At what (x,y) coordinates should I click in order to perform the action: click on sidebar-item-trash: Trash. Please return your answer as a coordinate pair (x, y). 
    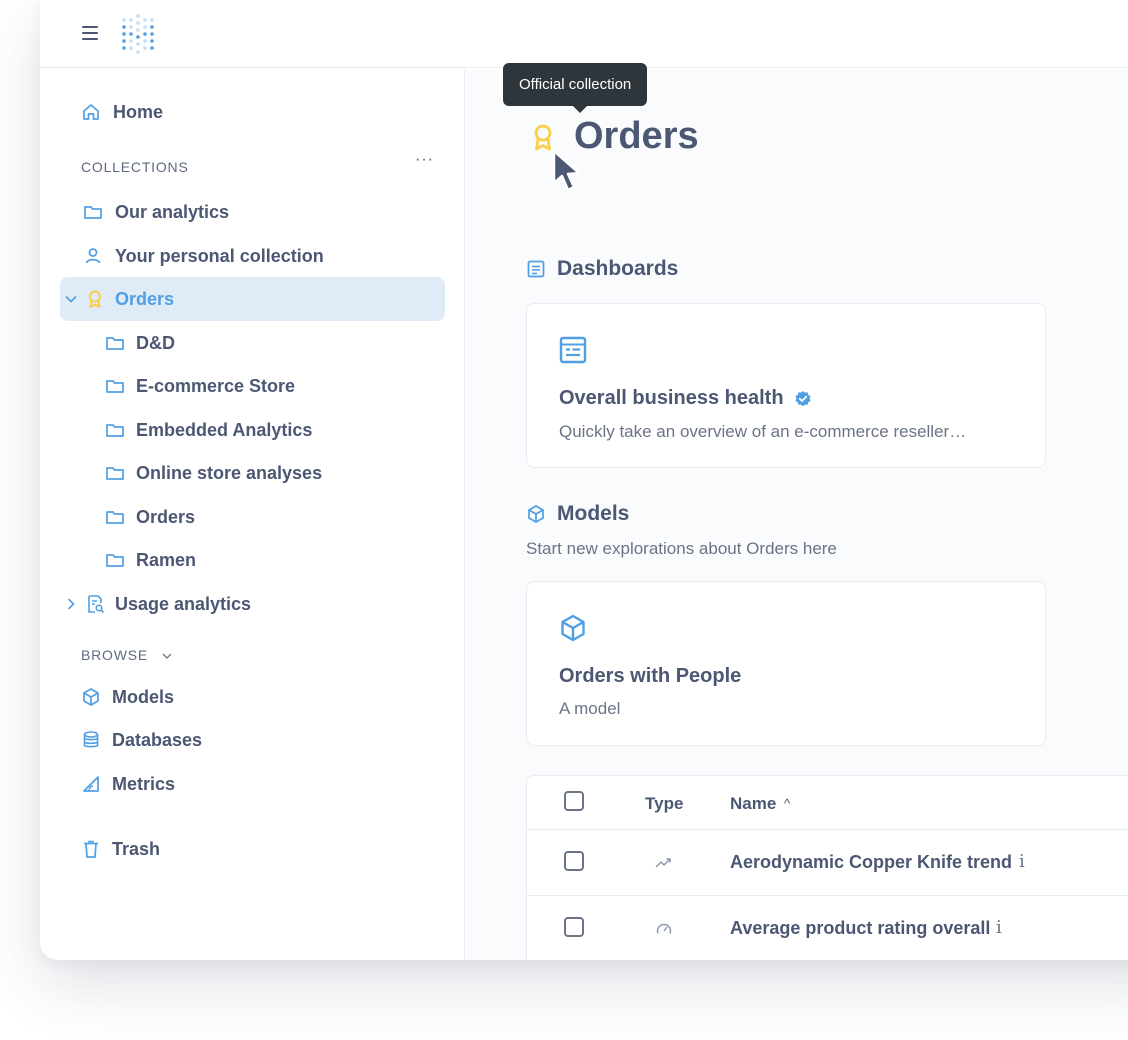
    Looking at the image, I should click on (120, 849).